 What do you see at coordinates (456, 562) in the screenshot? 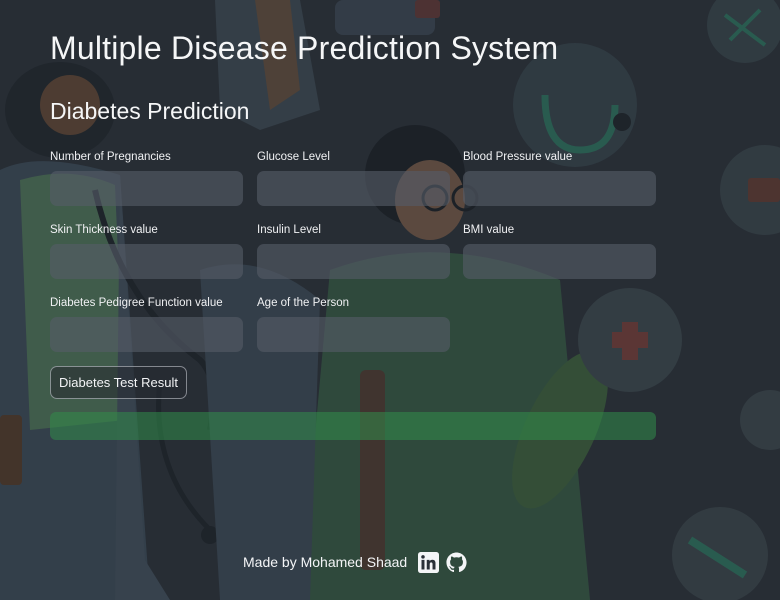
I see `github-icon` at bounding box center [456, 562].